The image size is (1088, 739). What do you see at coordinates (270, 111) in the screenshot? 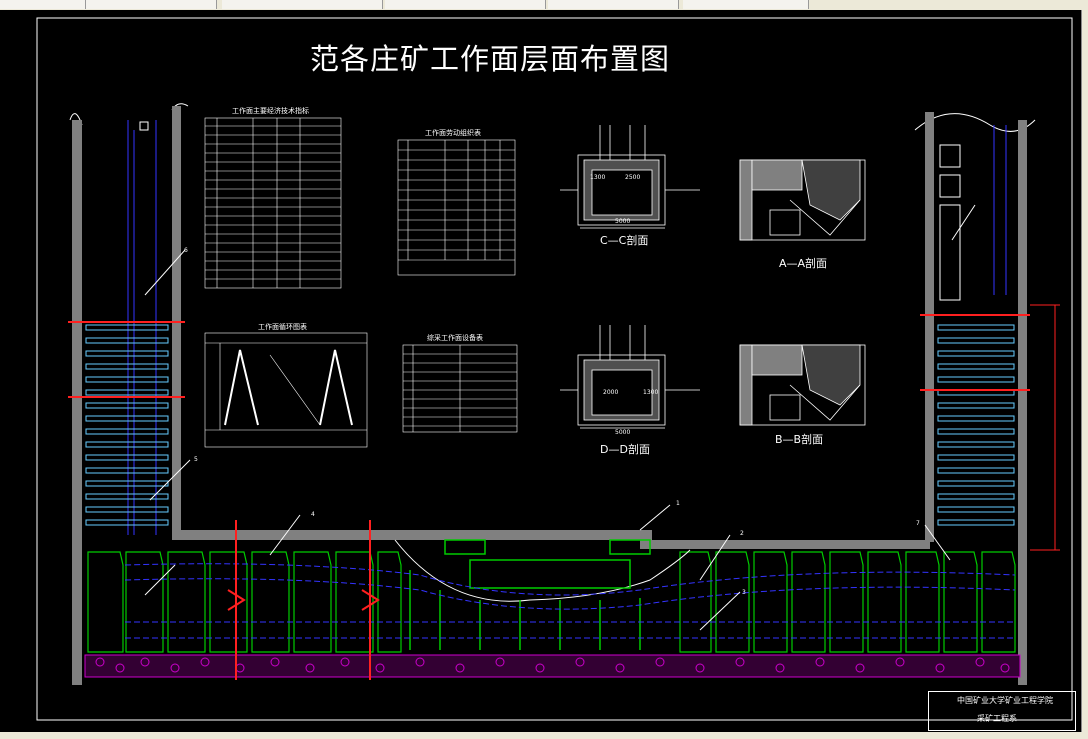
I see `table-title-tech: 工作面主要经济技术指标` at bounding box center [270, 111].